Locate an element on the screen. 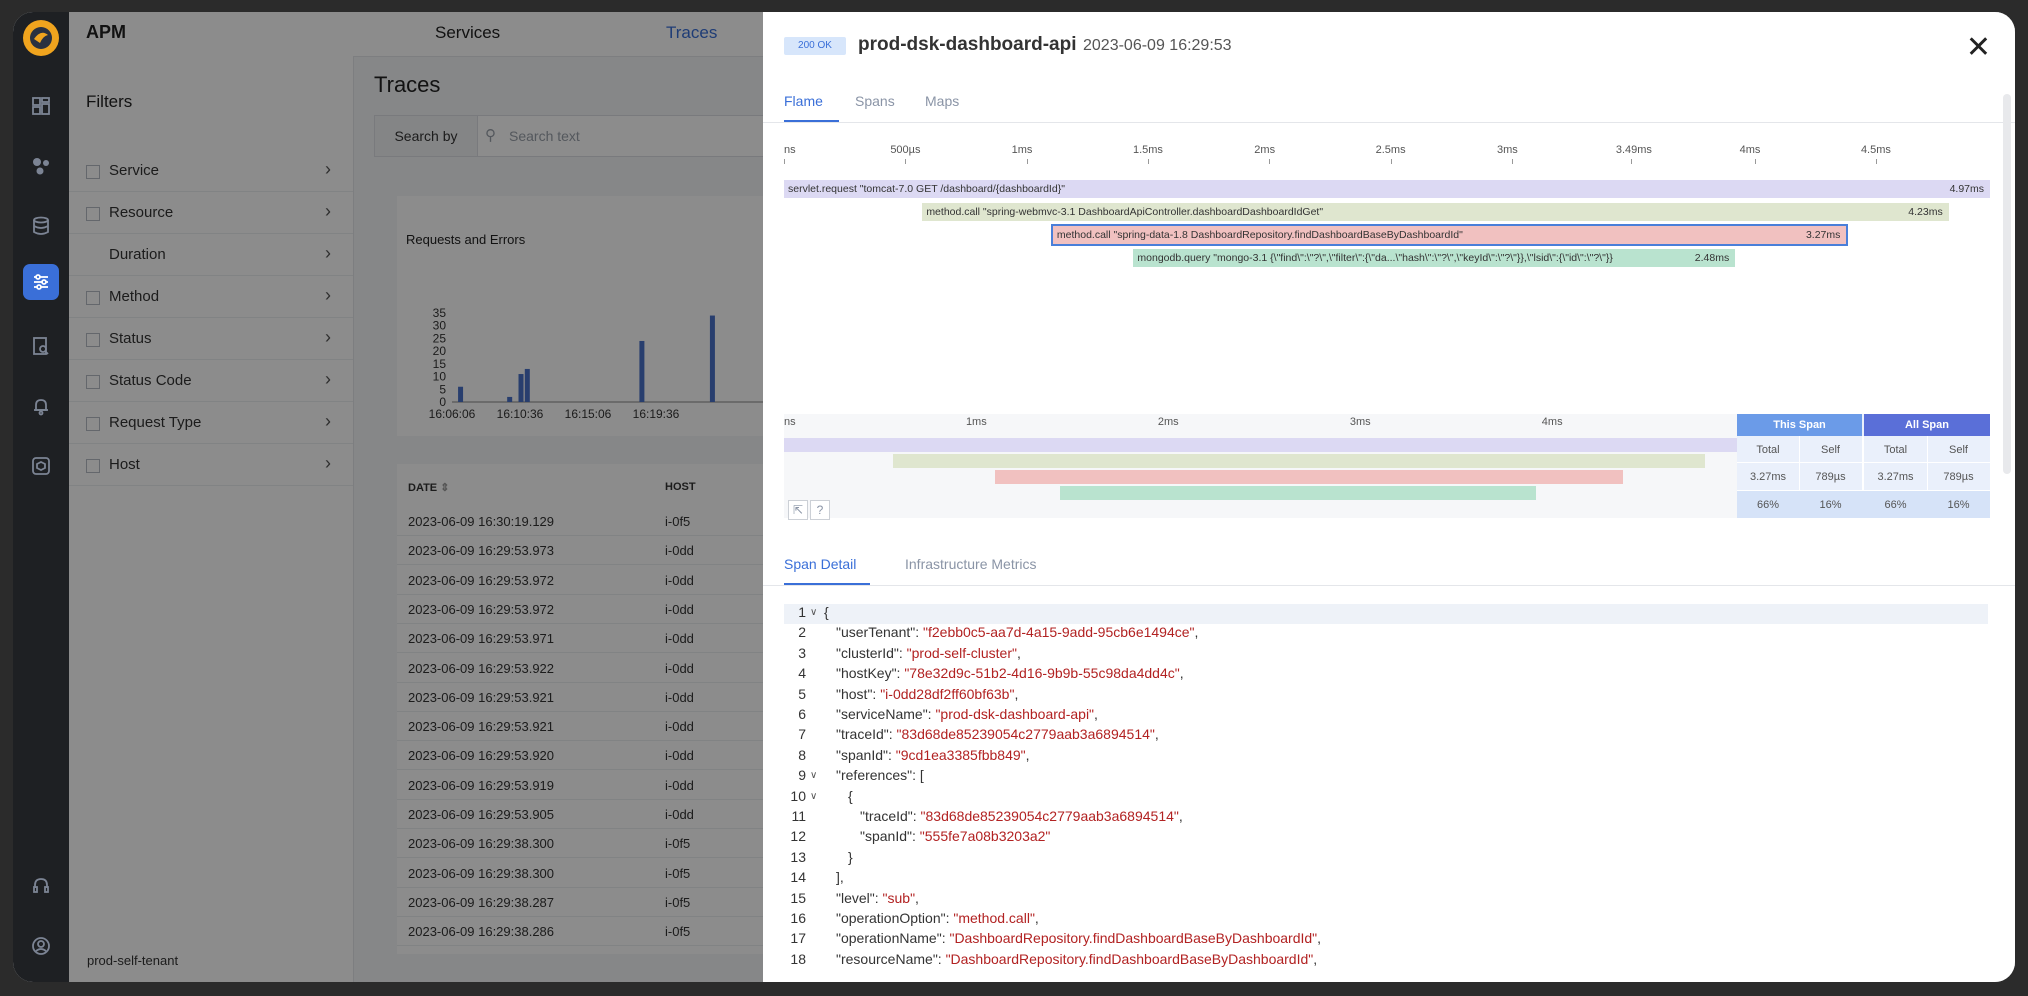  json-key: spanId is located at coordinates (886, 836).